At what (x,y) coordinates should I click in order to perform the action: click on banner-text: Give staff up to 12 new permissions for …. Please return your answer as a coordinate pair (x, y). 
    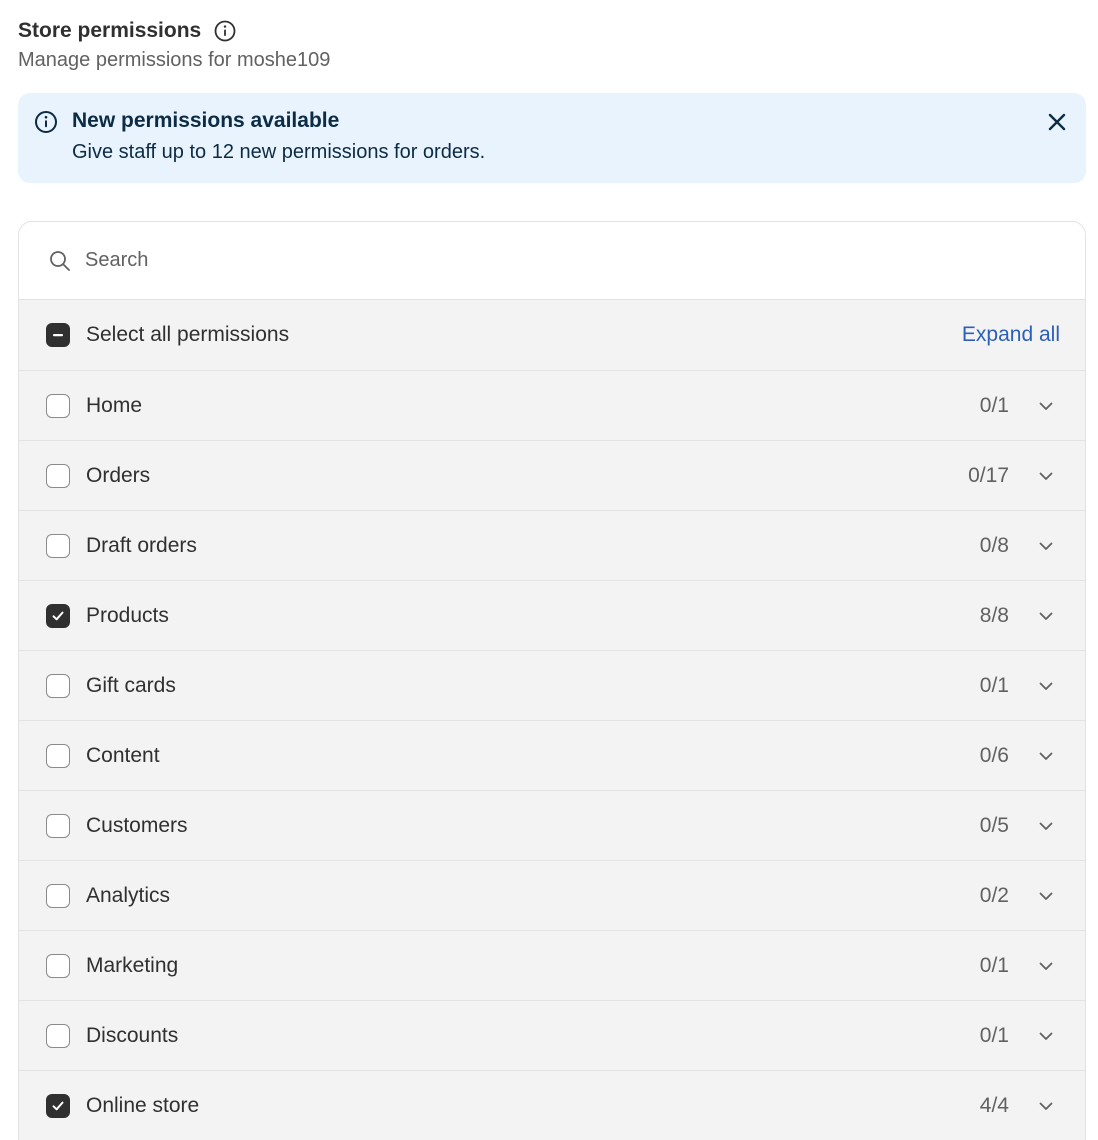
    Looking at the image, I should click on (279, 152).